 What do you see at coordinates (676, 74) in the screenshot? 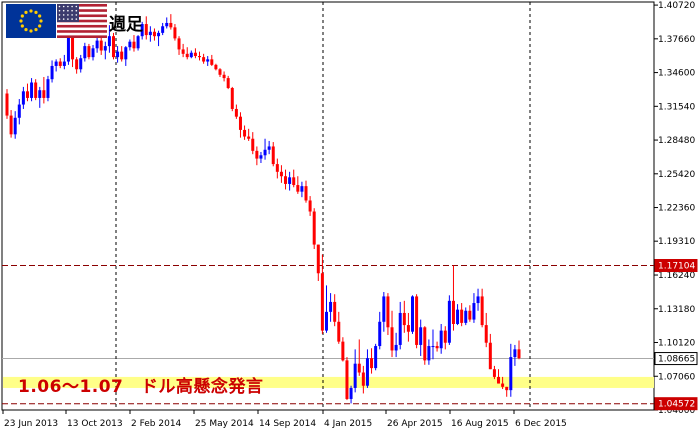
I see `y-tick-label: 1.34600` at bounding box center [676, 74].